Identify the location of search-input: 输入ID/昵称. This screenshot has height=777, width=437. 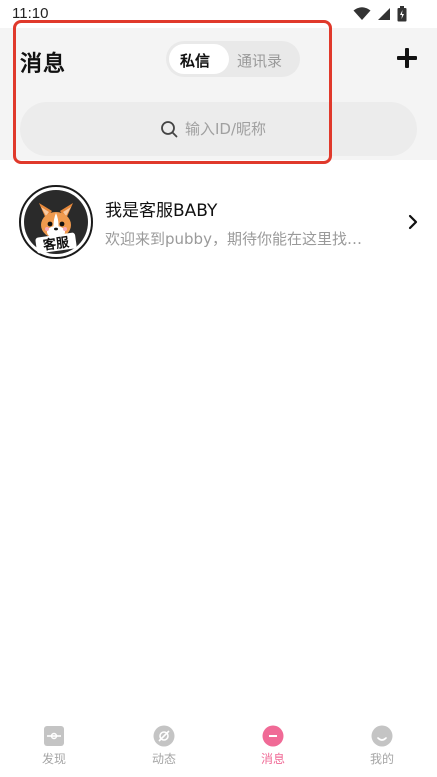
(218, 129).